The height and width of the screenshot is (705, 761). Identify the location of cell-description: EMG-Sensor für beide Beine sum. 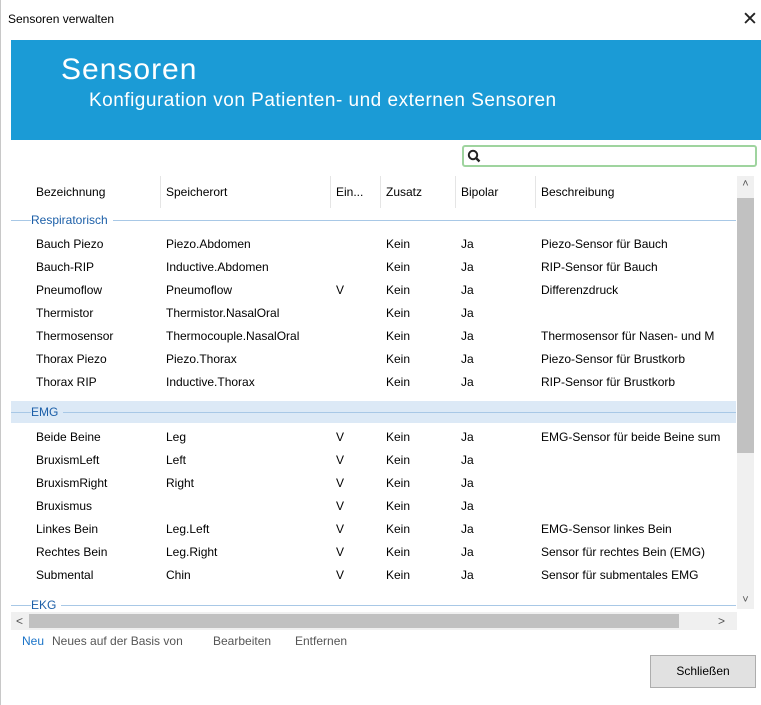
(631, 437).